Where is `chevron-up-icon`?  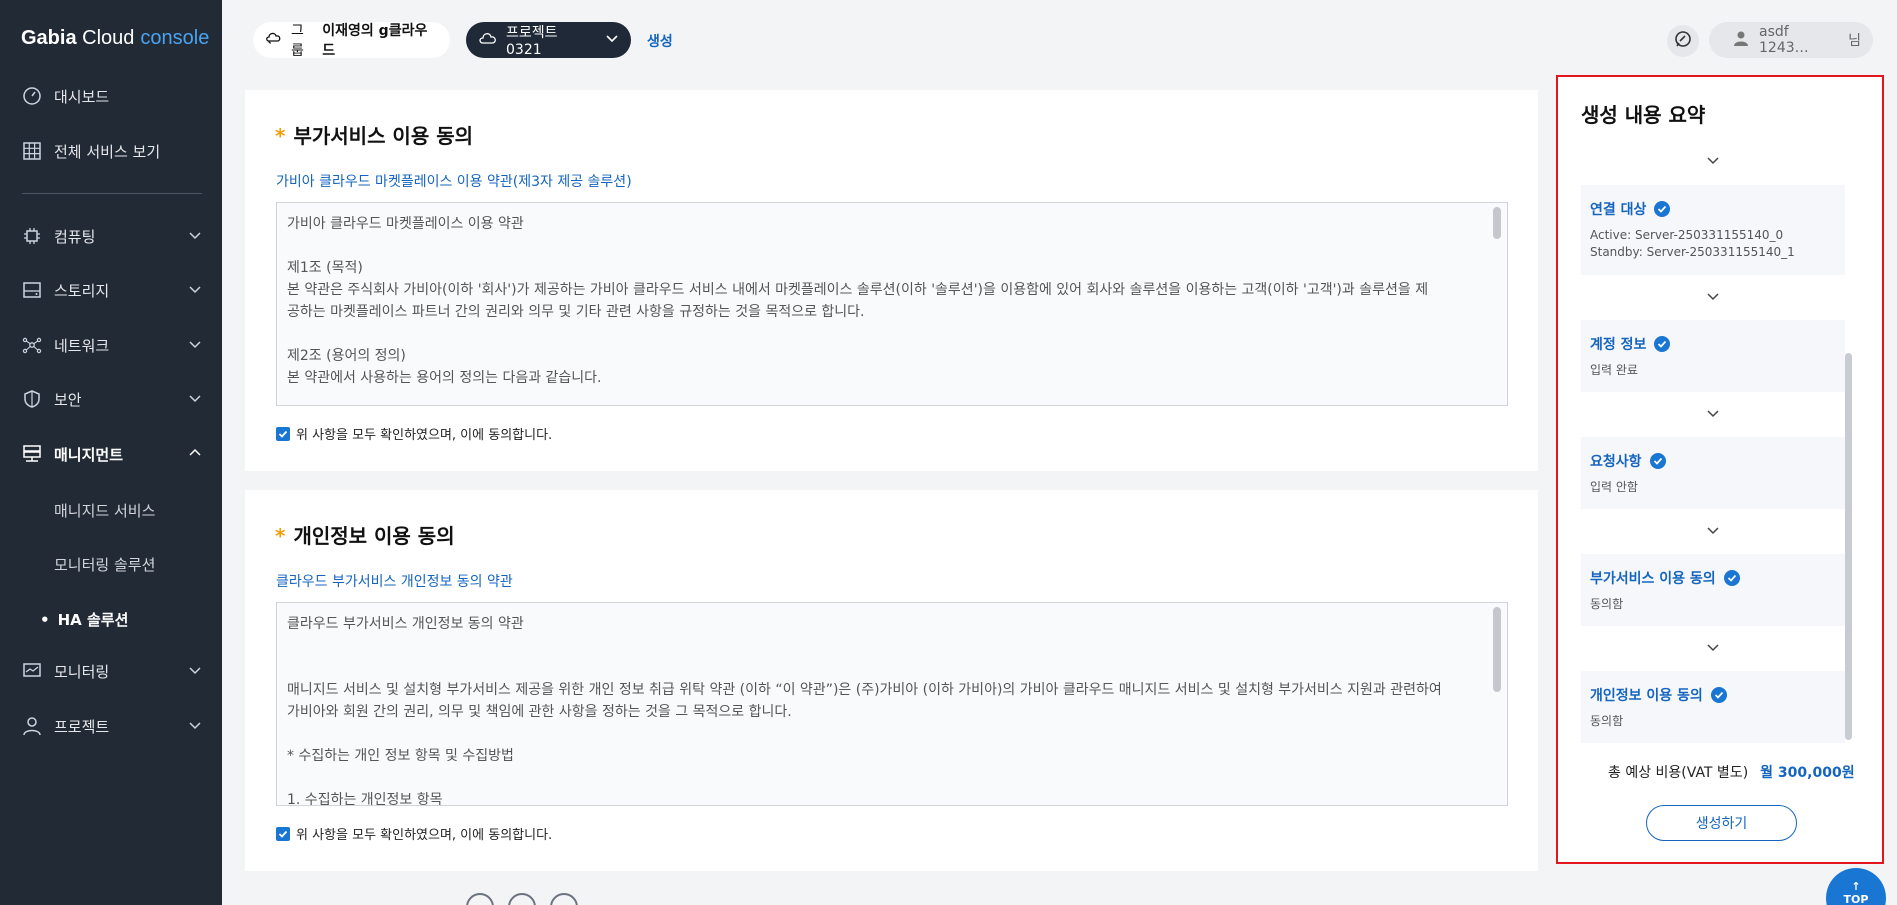
chevron-up-icon is located at coordinates (195, 453).